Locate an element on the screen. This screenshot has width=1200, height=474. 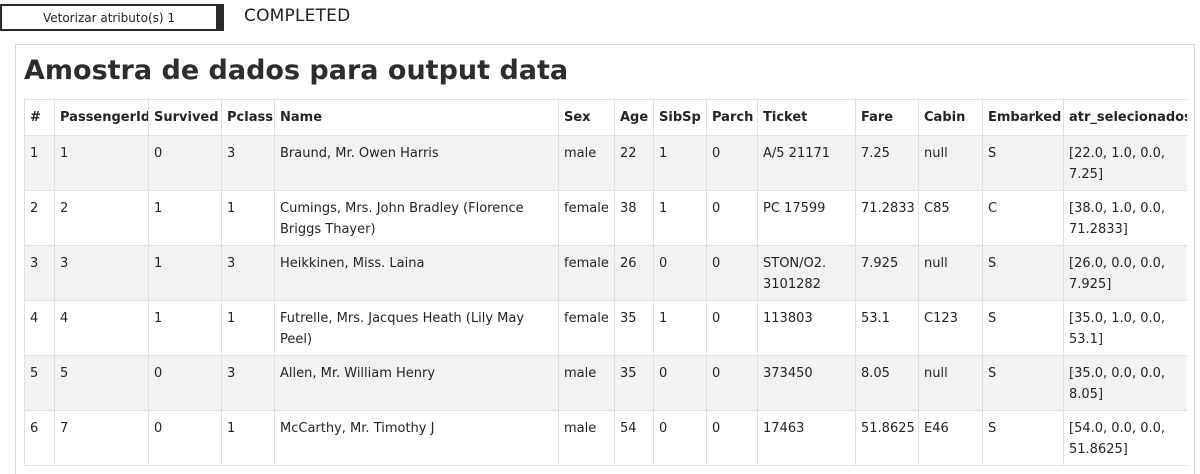
cell-row-index: 4 is located at coordinates (39, 328).